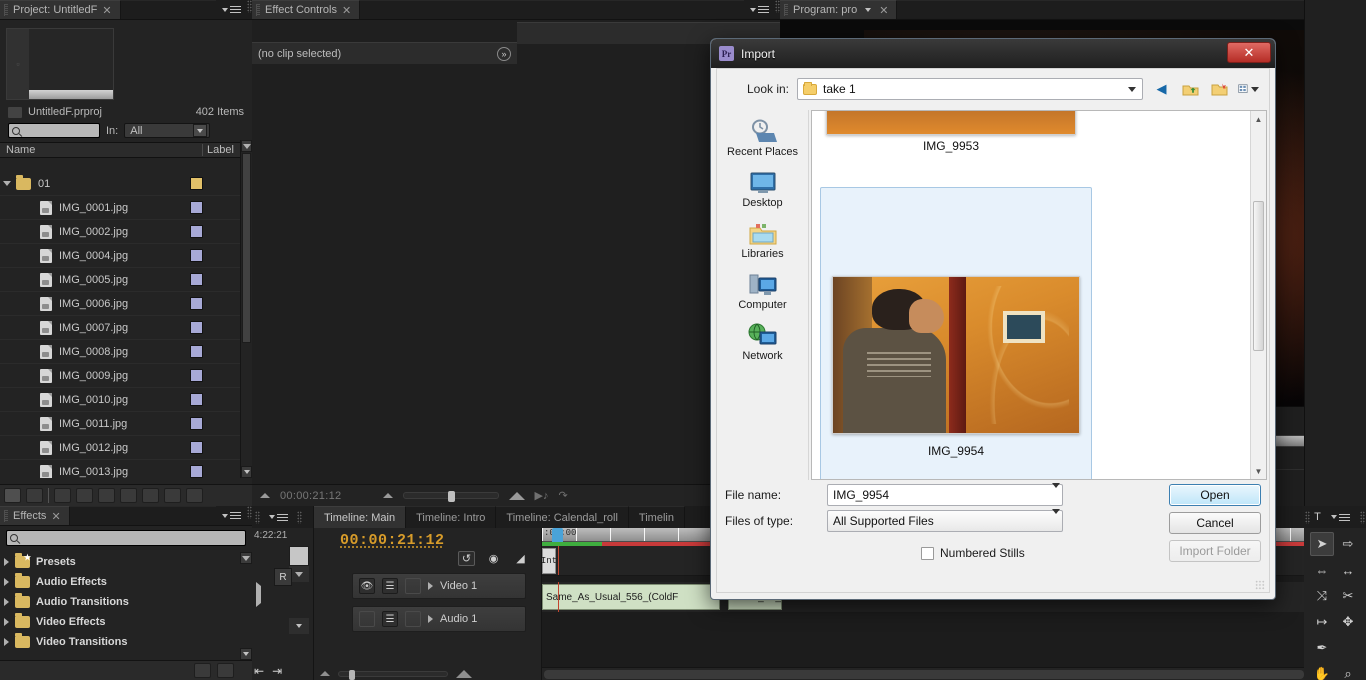  I want to click on numbered-stills-checkbox, so click(927, 553).